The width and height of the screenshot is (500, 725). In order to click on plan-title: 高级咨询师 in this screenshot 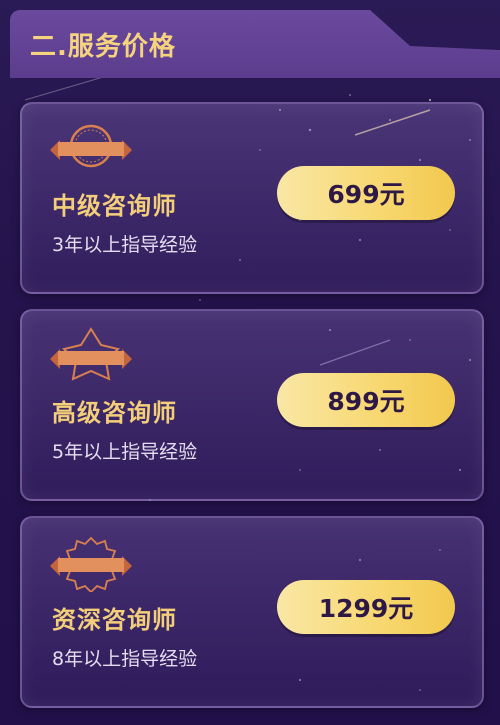, I will do `click(114, 413)`.